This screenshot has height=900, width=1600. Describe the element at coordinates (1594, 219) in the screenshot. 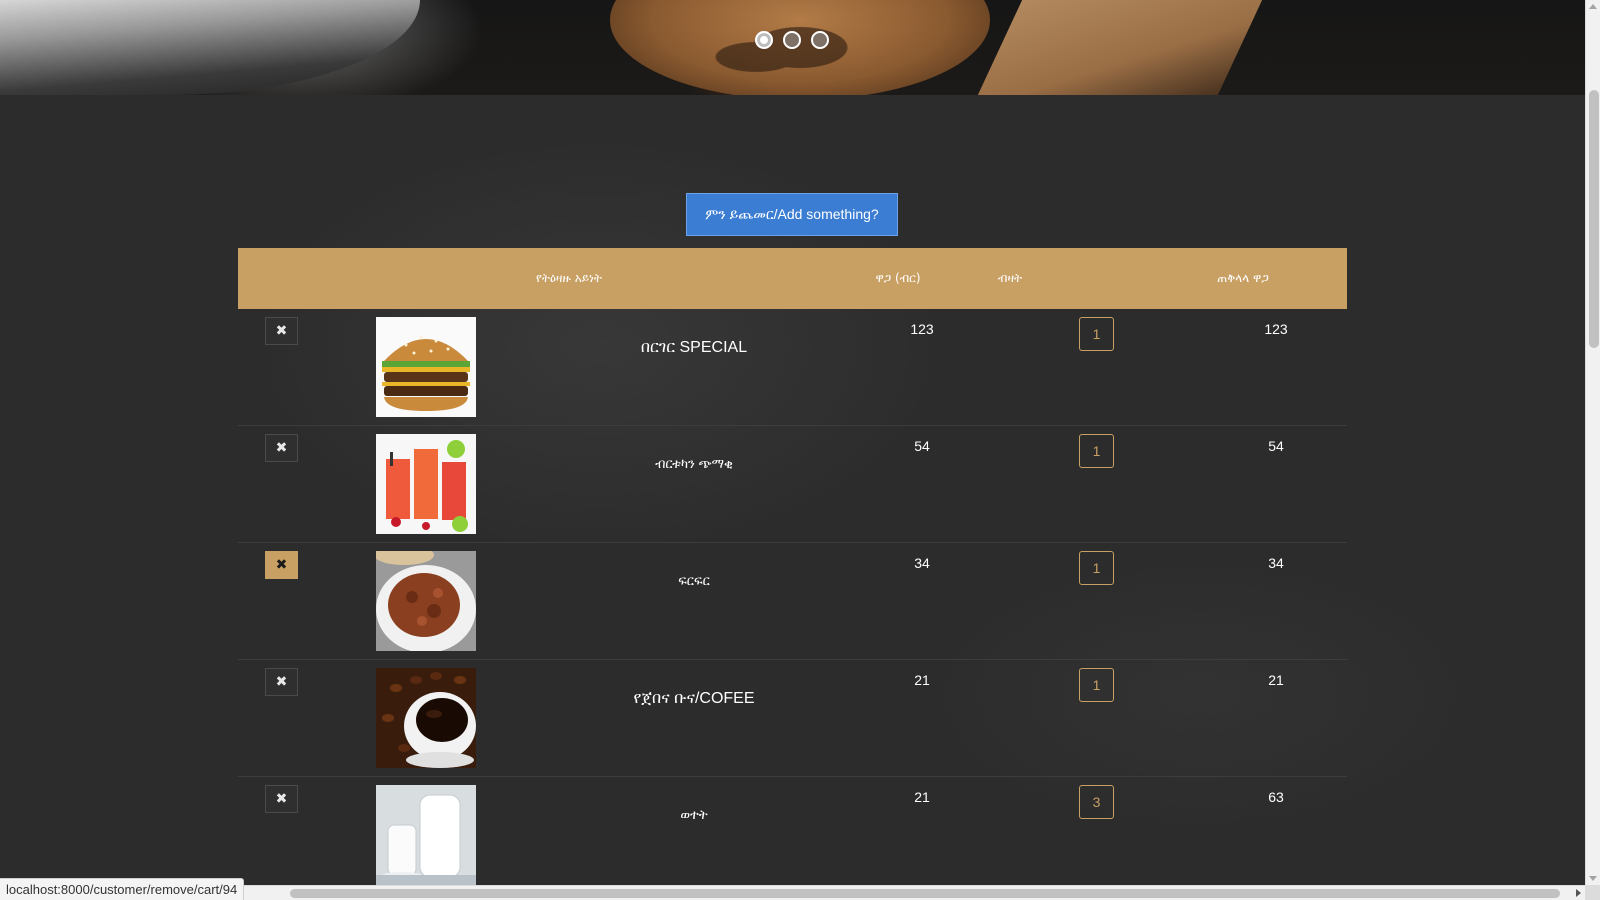

I see `vertical-scroll-thumb` at that location.